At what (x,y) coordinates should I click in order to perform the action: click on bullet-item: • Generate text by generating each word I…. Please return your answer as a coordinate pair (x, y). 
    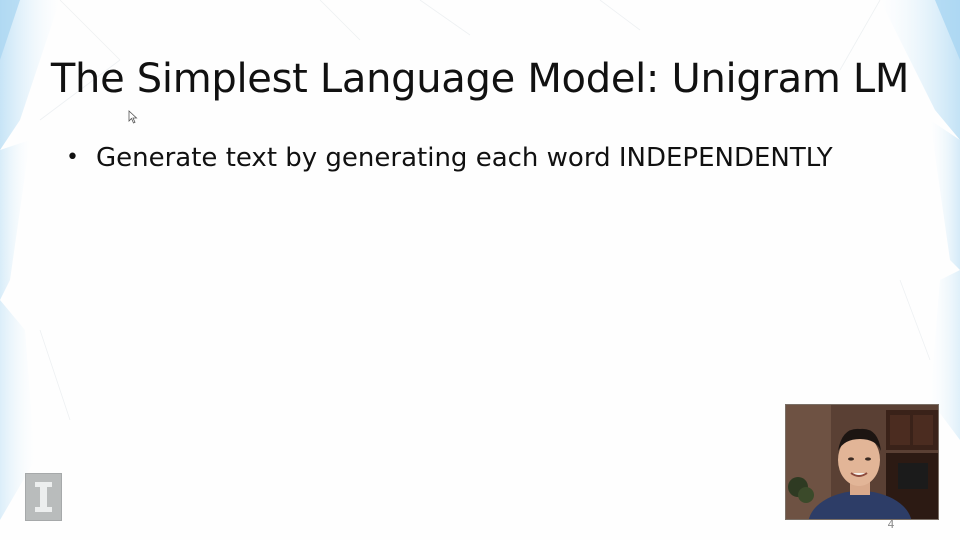
    Looking at the image, I should click on (449, 158).